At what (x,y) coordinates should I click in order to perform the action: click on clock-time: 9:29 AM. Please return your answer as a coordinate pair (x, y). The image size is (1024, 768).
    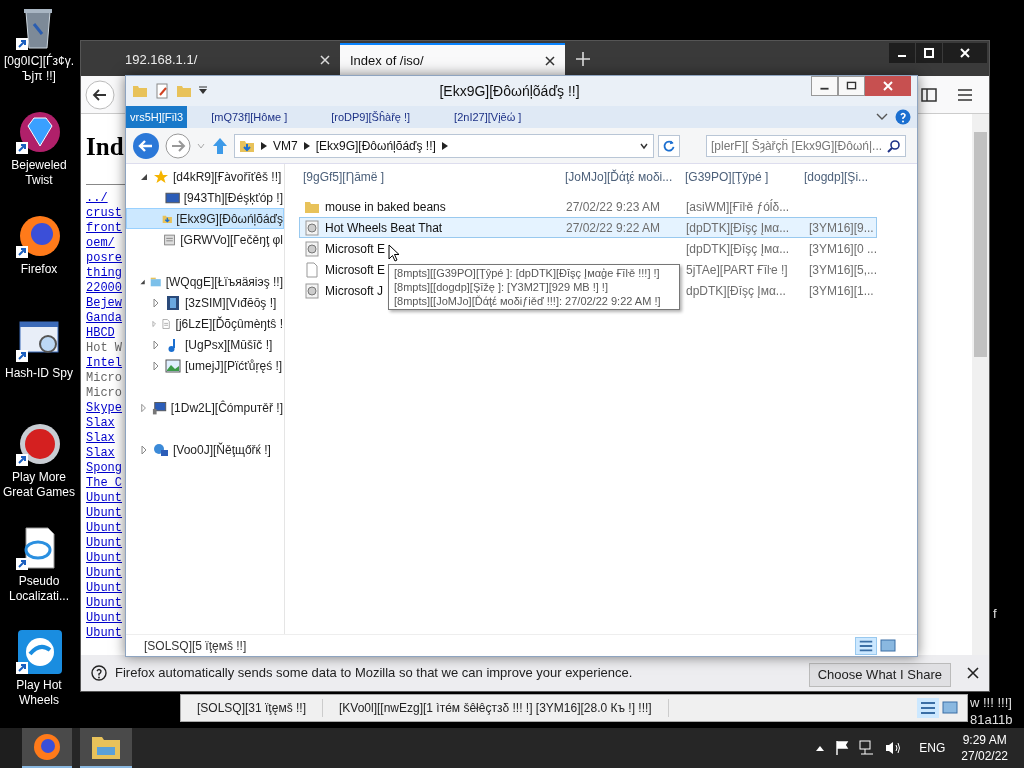
    Looking at the image, I should click on (984, 740).